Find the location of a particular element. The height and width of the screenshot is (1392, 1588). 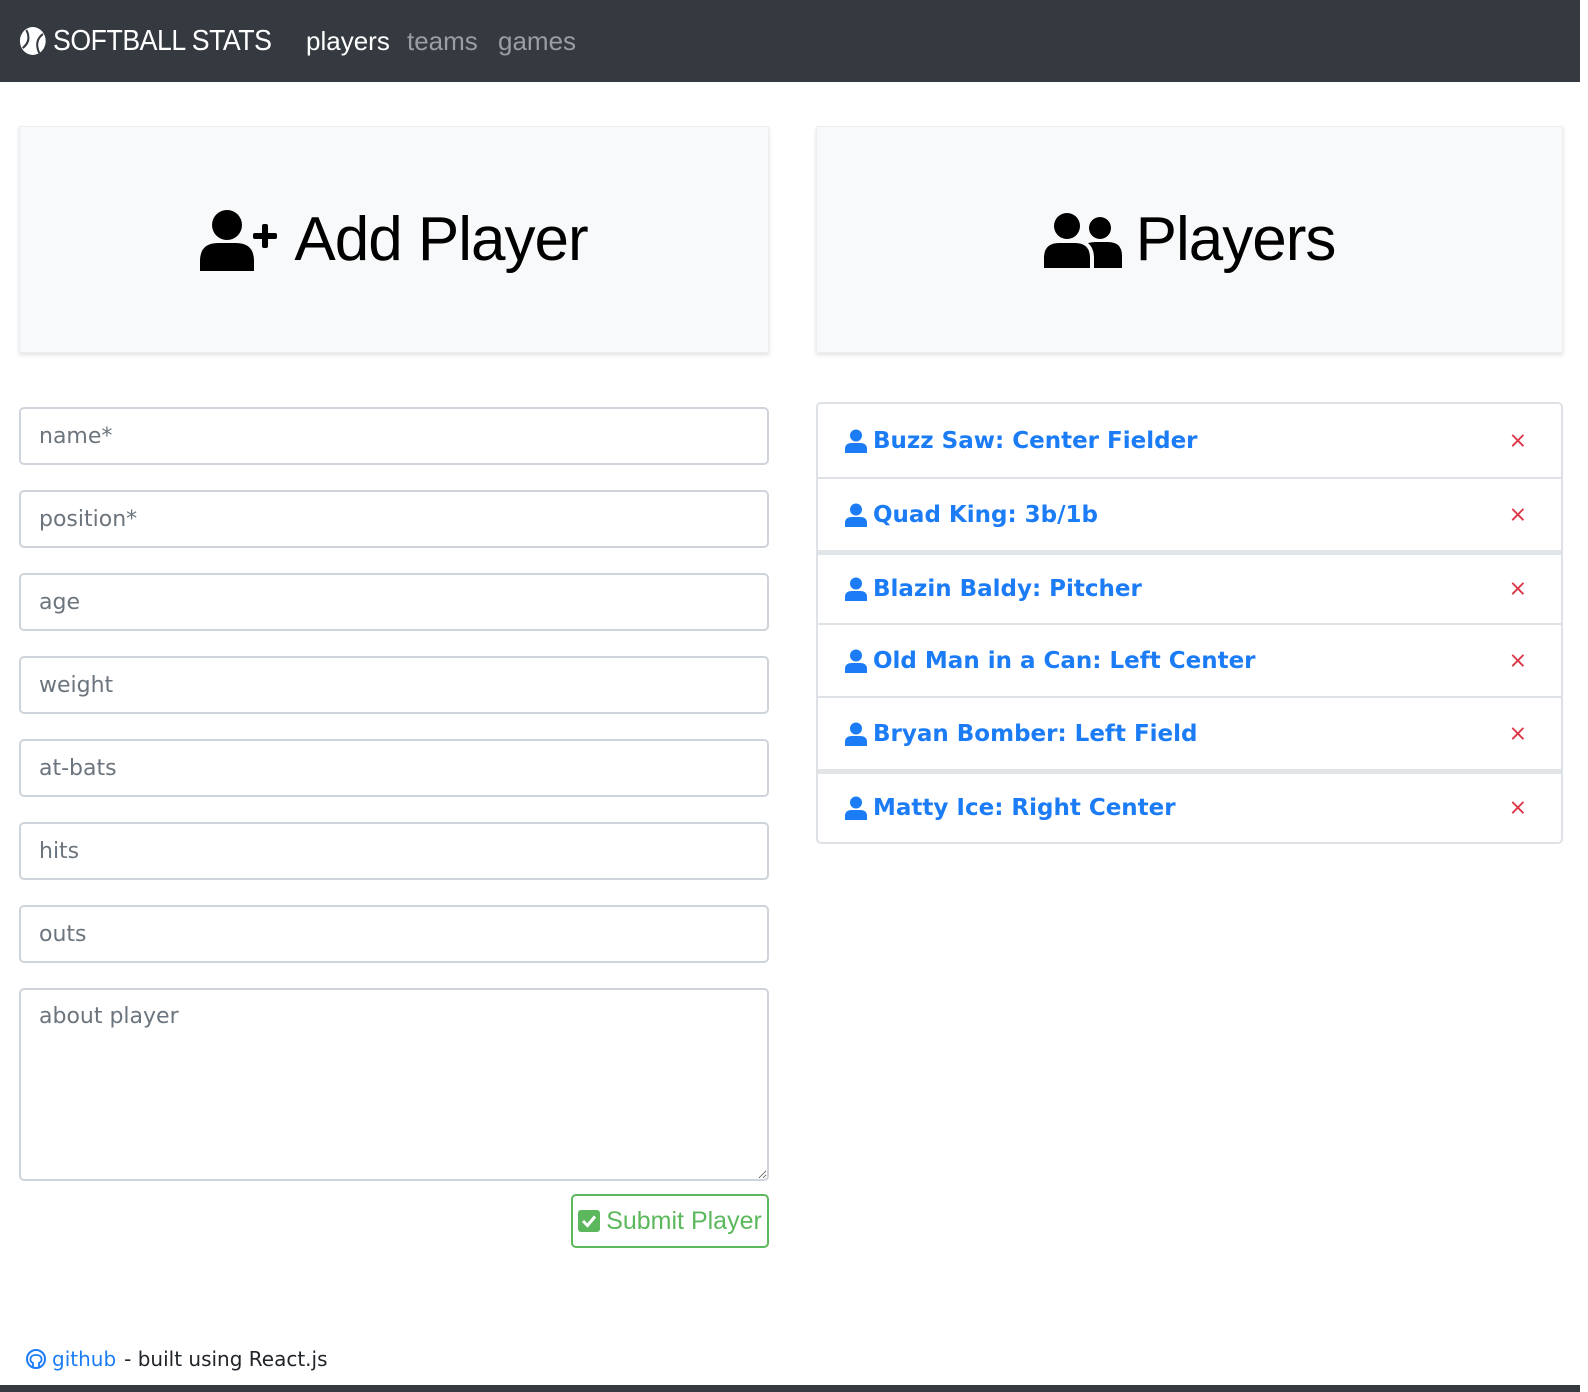

check-square-icon is located at coordinates (589, 1221).